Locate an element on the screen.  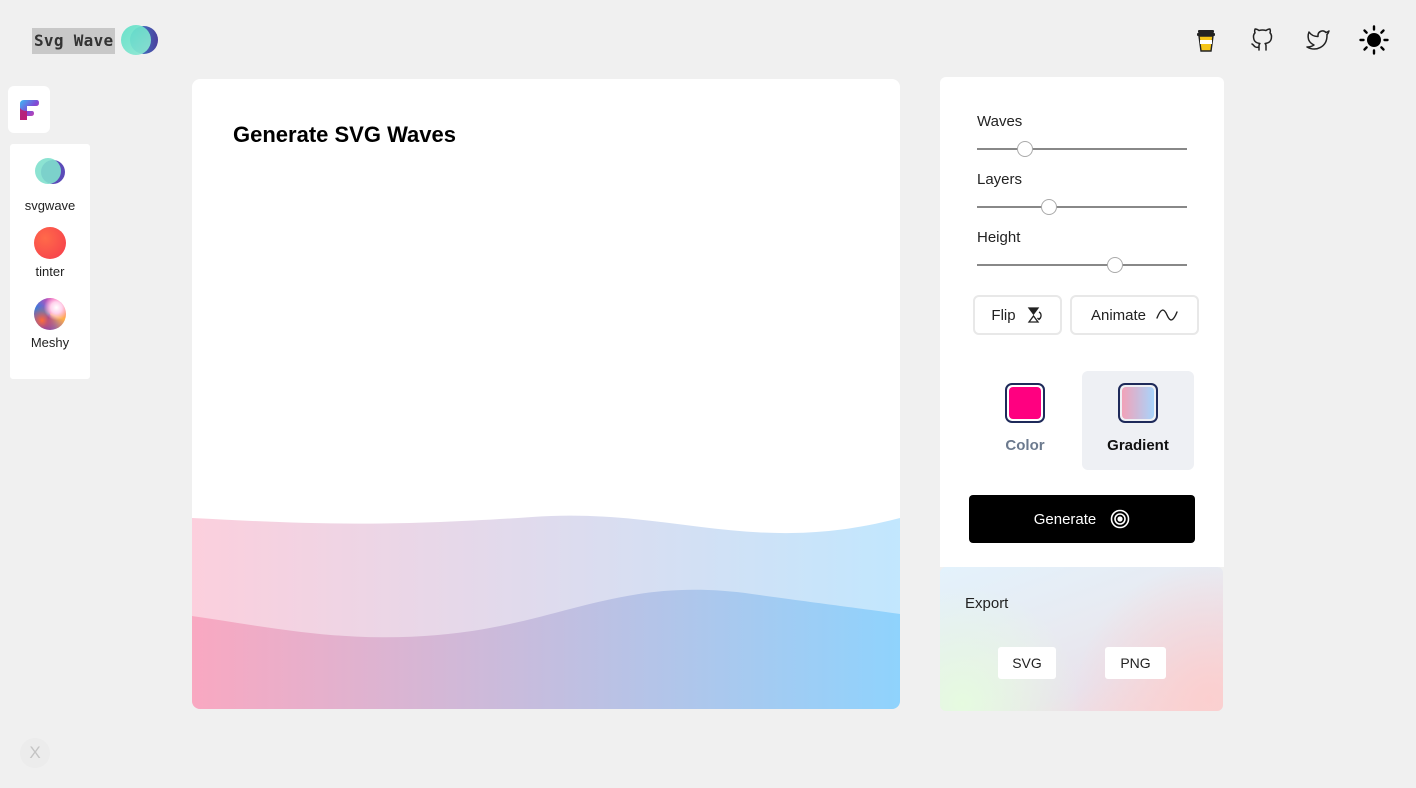
sidebar-item-tinter: tinter is located at coordinates (50, 253).